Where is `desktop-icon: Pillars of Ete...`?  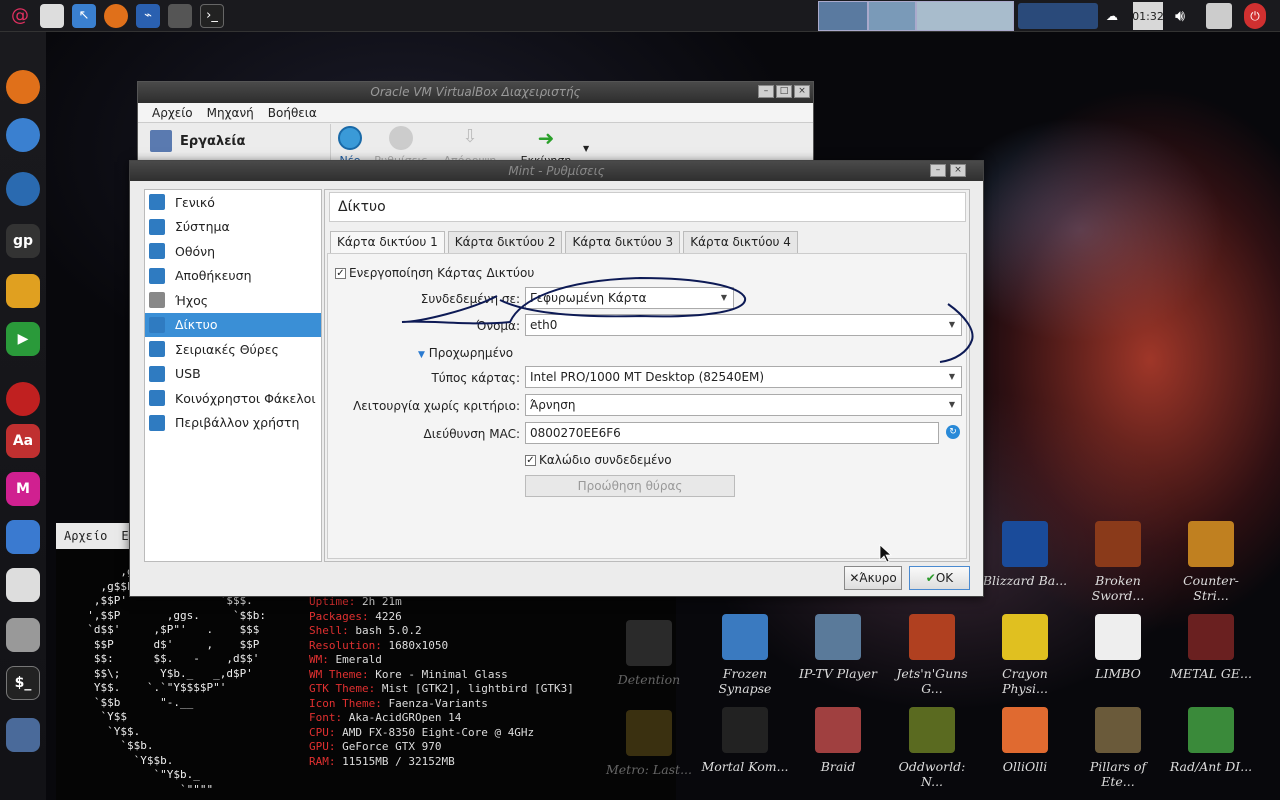
desktop-icon: Pillars of Ete... is located at coordinates (1118, 748).